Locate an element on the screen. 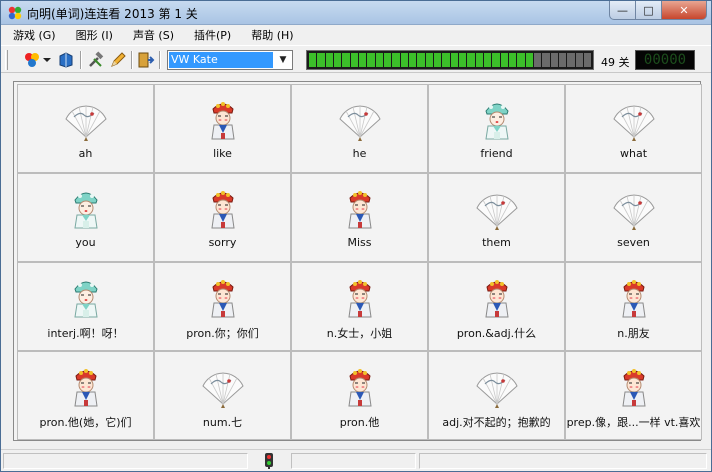 This screenshot has width=712, height=472. menu-plugins: 插件(P) is located at coordinates (212, 35).